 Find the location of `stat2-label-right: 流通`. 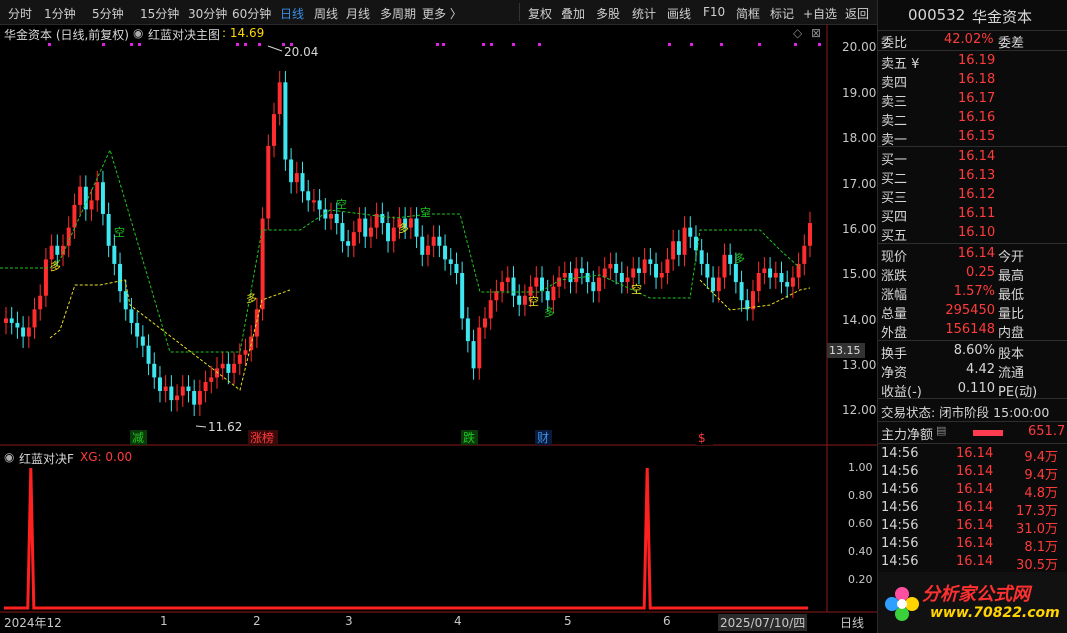

stat2-label-right: 流通 is located at coordinates (1011, 373).